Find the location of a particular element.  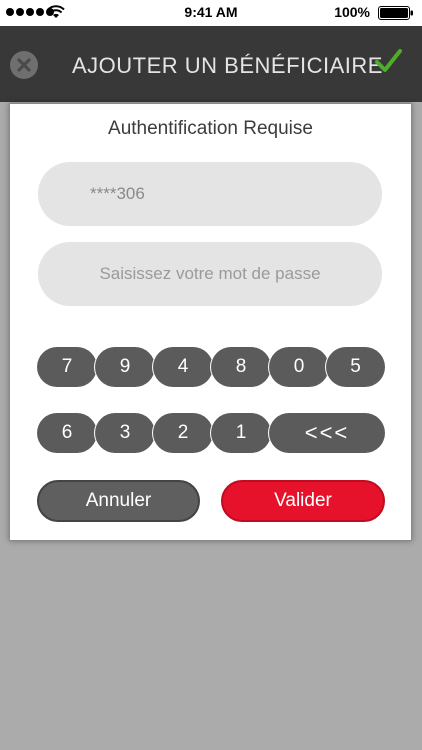

close-button is located at coordinates (24, 65).